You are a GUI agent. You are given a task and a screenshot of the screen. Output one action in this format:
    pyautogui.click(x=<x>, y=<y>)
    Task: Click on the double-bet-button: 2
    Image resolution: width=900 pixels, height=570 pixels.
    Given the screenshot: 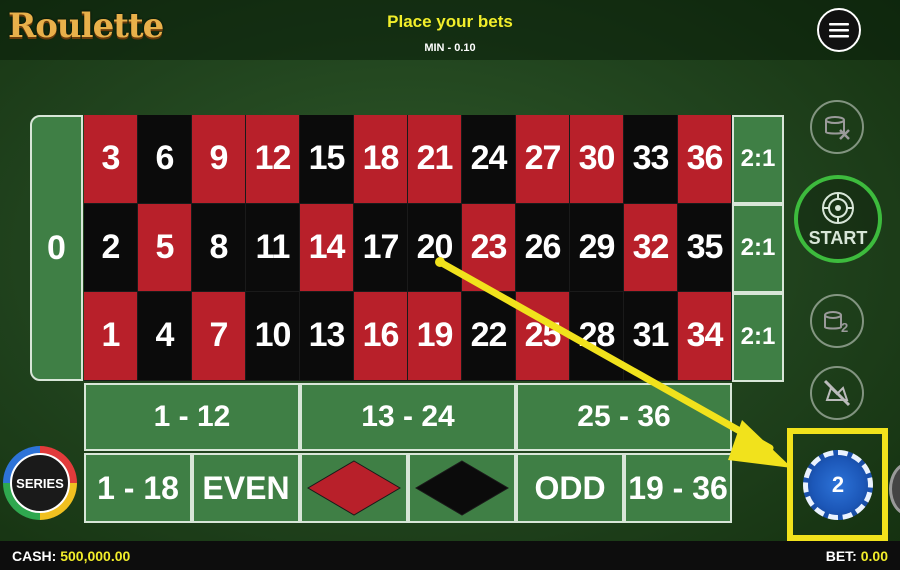 What is the action you would take?
    pyautogui.click(x=837, y=321)
    